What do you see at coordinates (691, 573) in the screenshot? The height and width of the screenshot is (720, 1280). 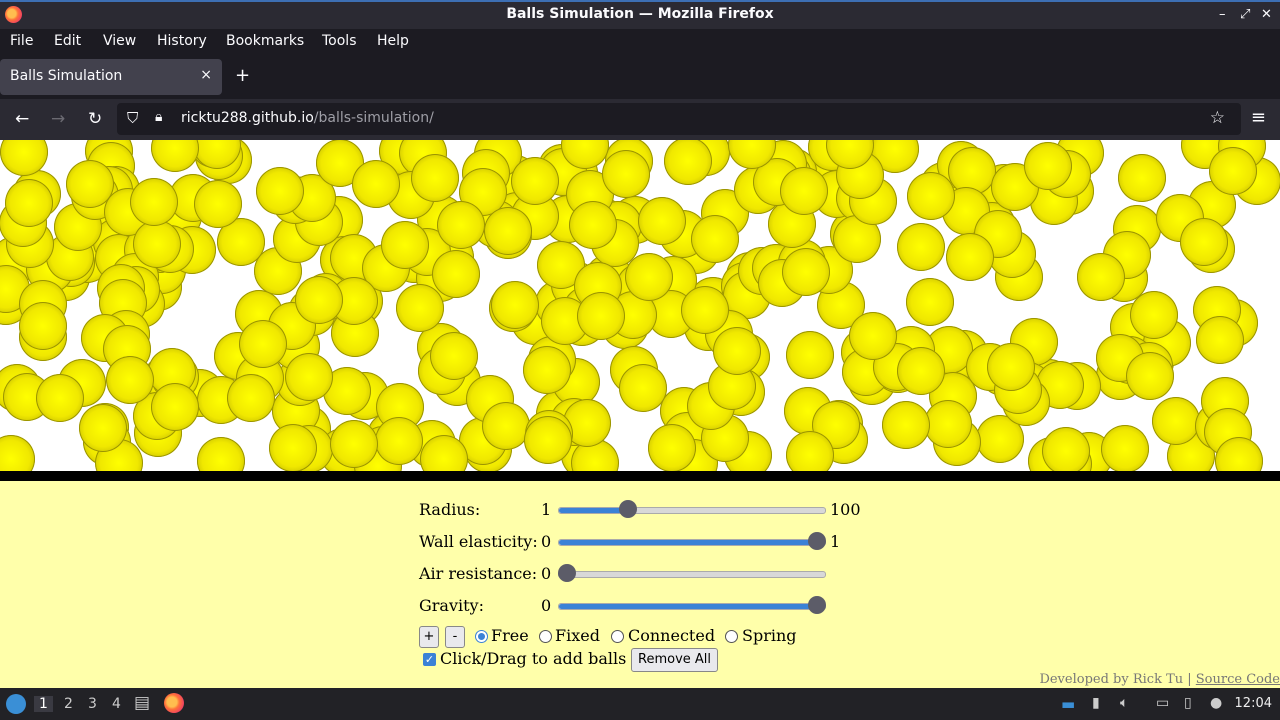 I see `air-resistance-slider` at bounding box center [691, 573].